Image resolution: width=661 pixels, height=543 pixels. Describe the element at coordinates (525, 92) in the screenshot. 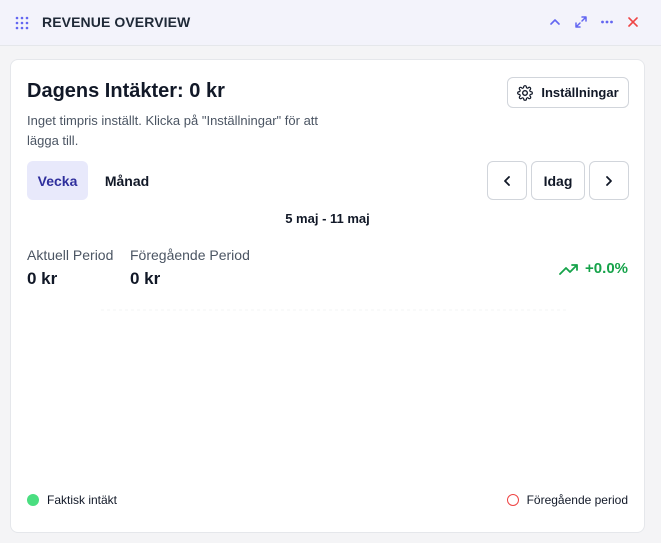

I see `gear-icon` at that location.